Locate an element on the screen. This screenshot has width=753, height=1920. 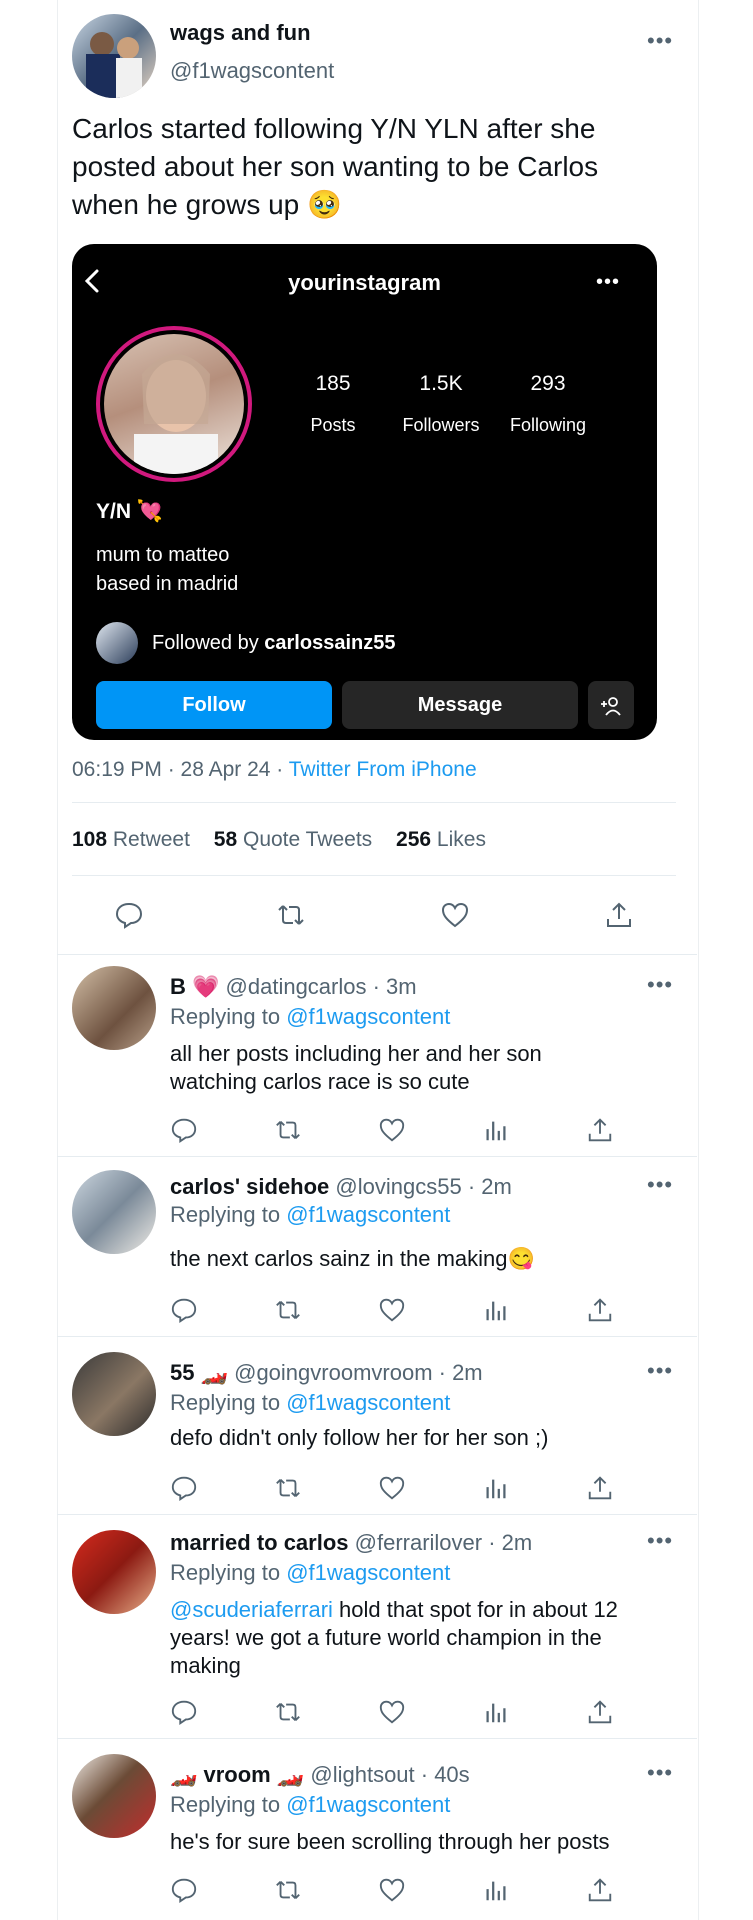
quote-stat: 58 Quote Tweets is located at coordinates (293, 839).